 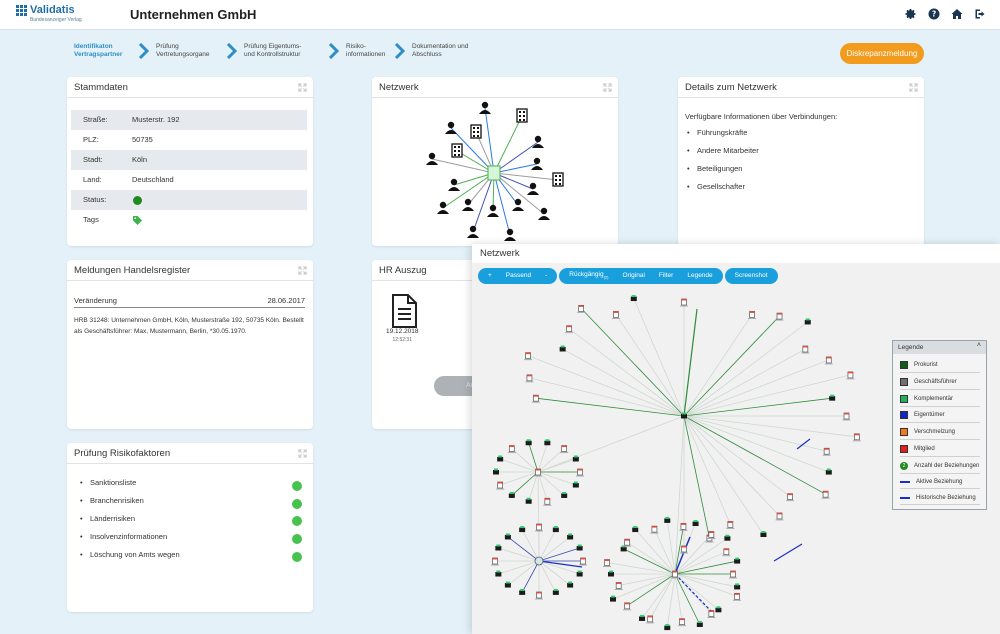 I want to click on document-icon, so click(x=404, y=311).